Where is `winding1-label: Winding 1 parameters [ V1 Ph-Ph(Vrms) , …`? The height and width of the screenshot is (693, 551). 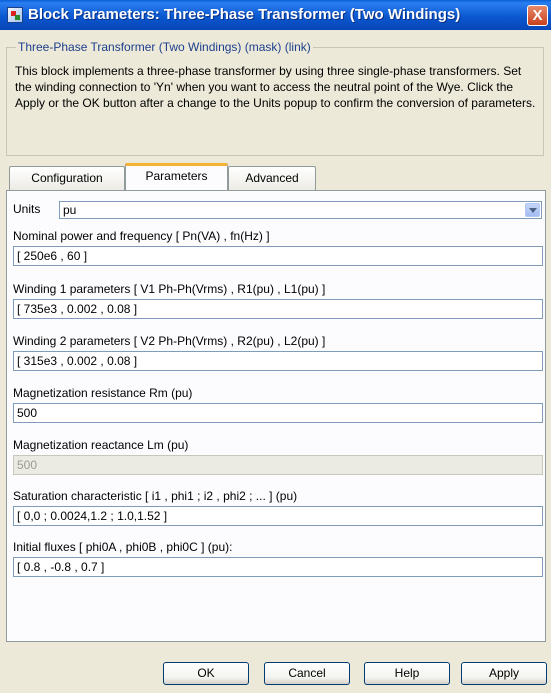
winding1-label: Winding 1 parameters [ V1 Ph-Ph(Vrms) , … is located at coordinates (169, 289).